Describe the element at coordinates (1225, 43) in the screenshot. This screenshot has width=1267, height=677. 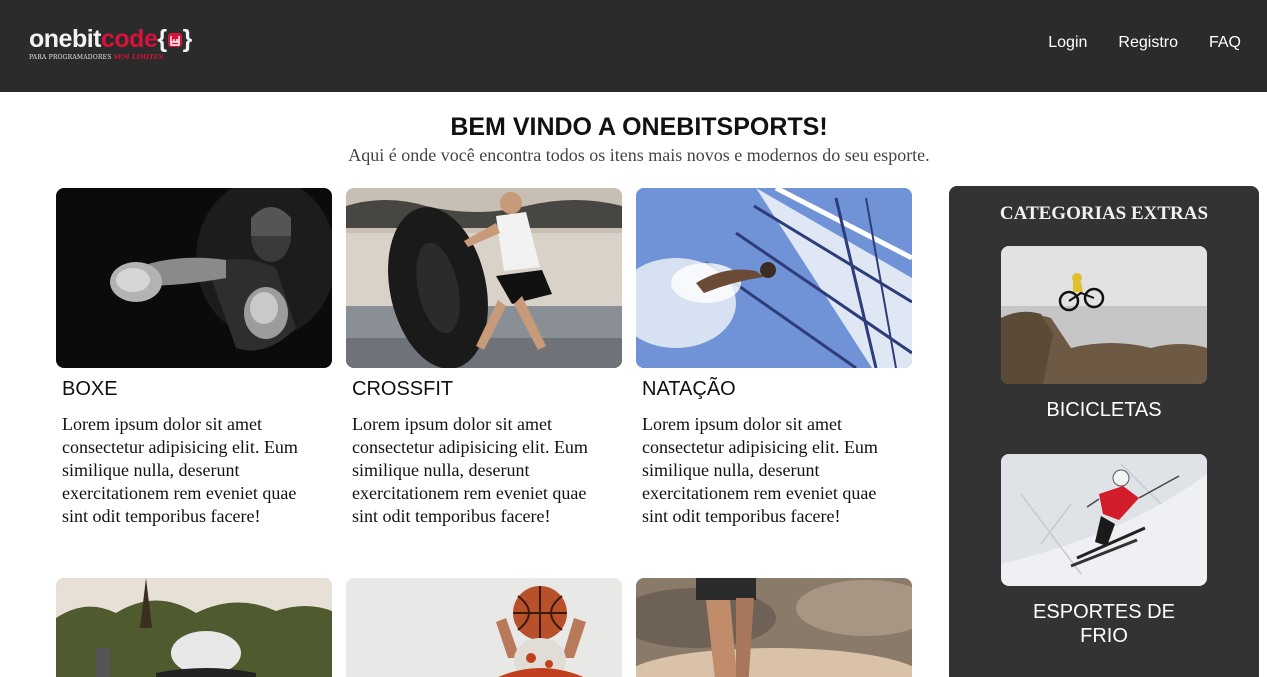
I see `nav-faq-link: FAQ` at that location.